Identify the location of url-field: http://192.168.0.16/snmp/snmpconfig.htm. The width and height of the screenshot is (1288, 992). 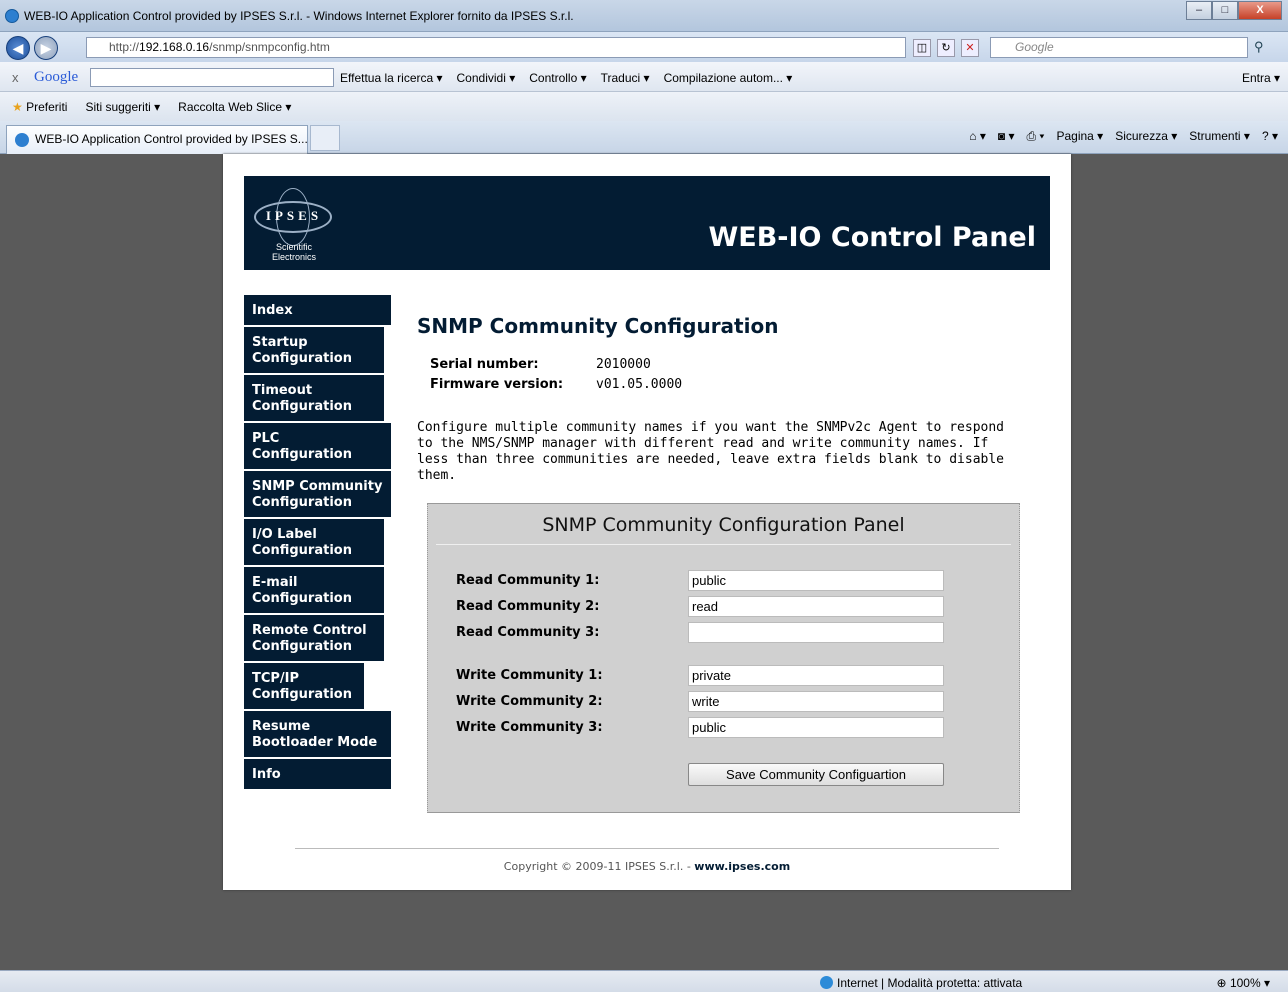
(496, 47).